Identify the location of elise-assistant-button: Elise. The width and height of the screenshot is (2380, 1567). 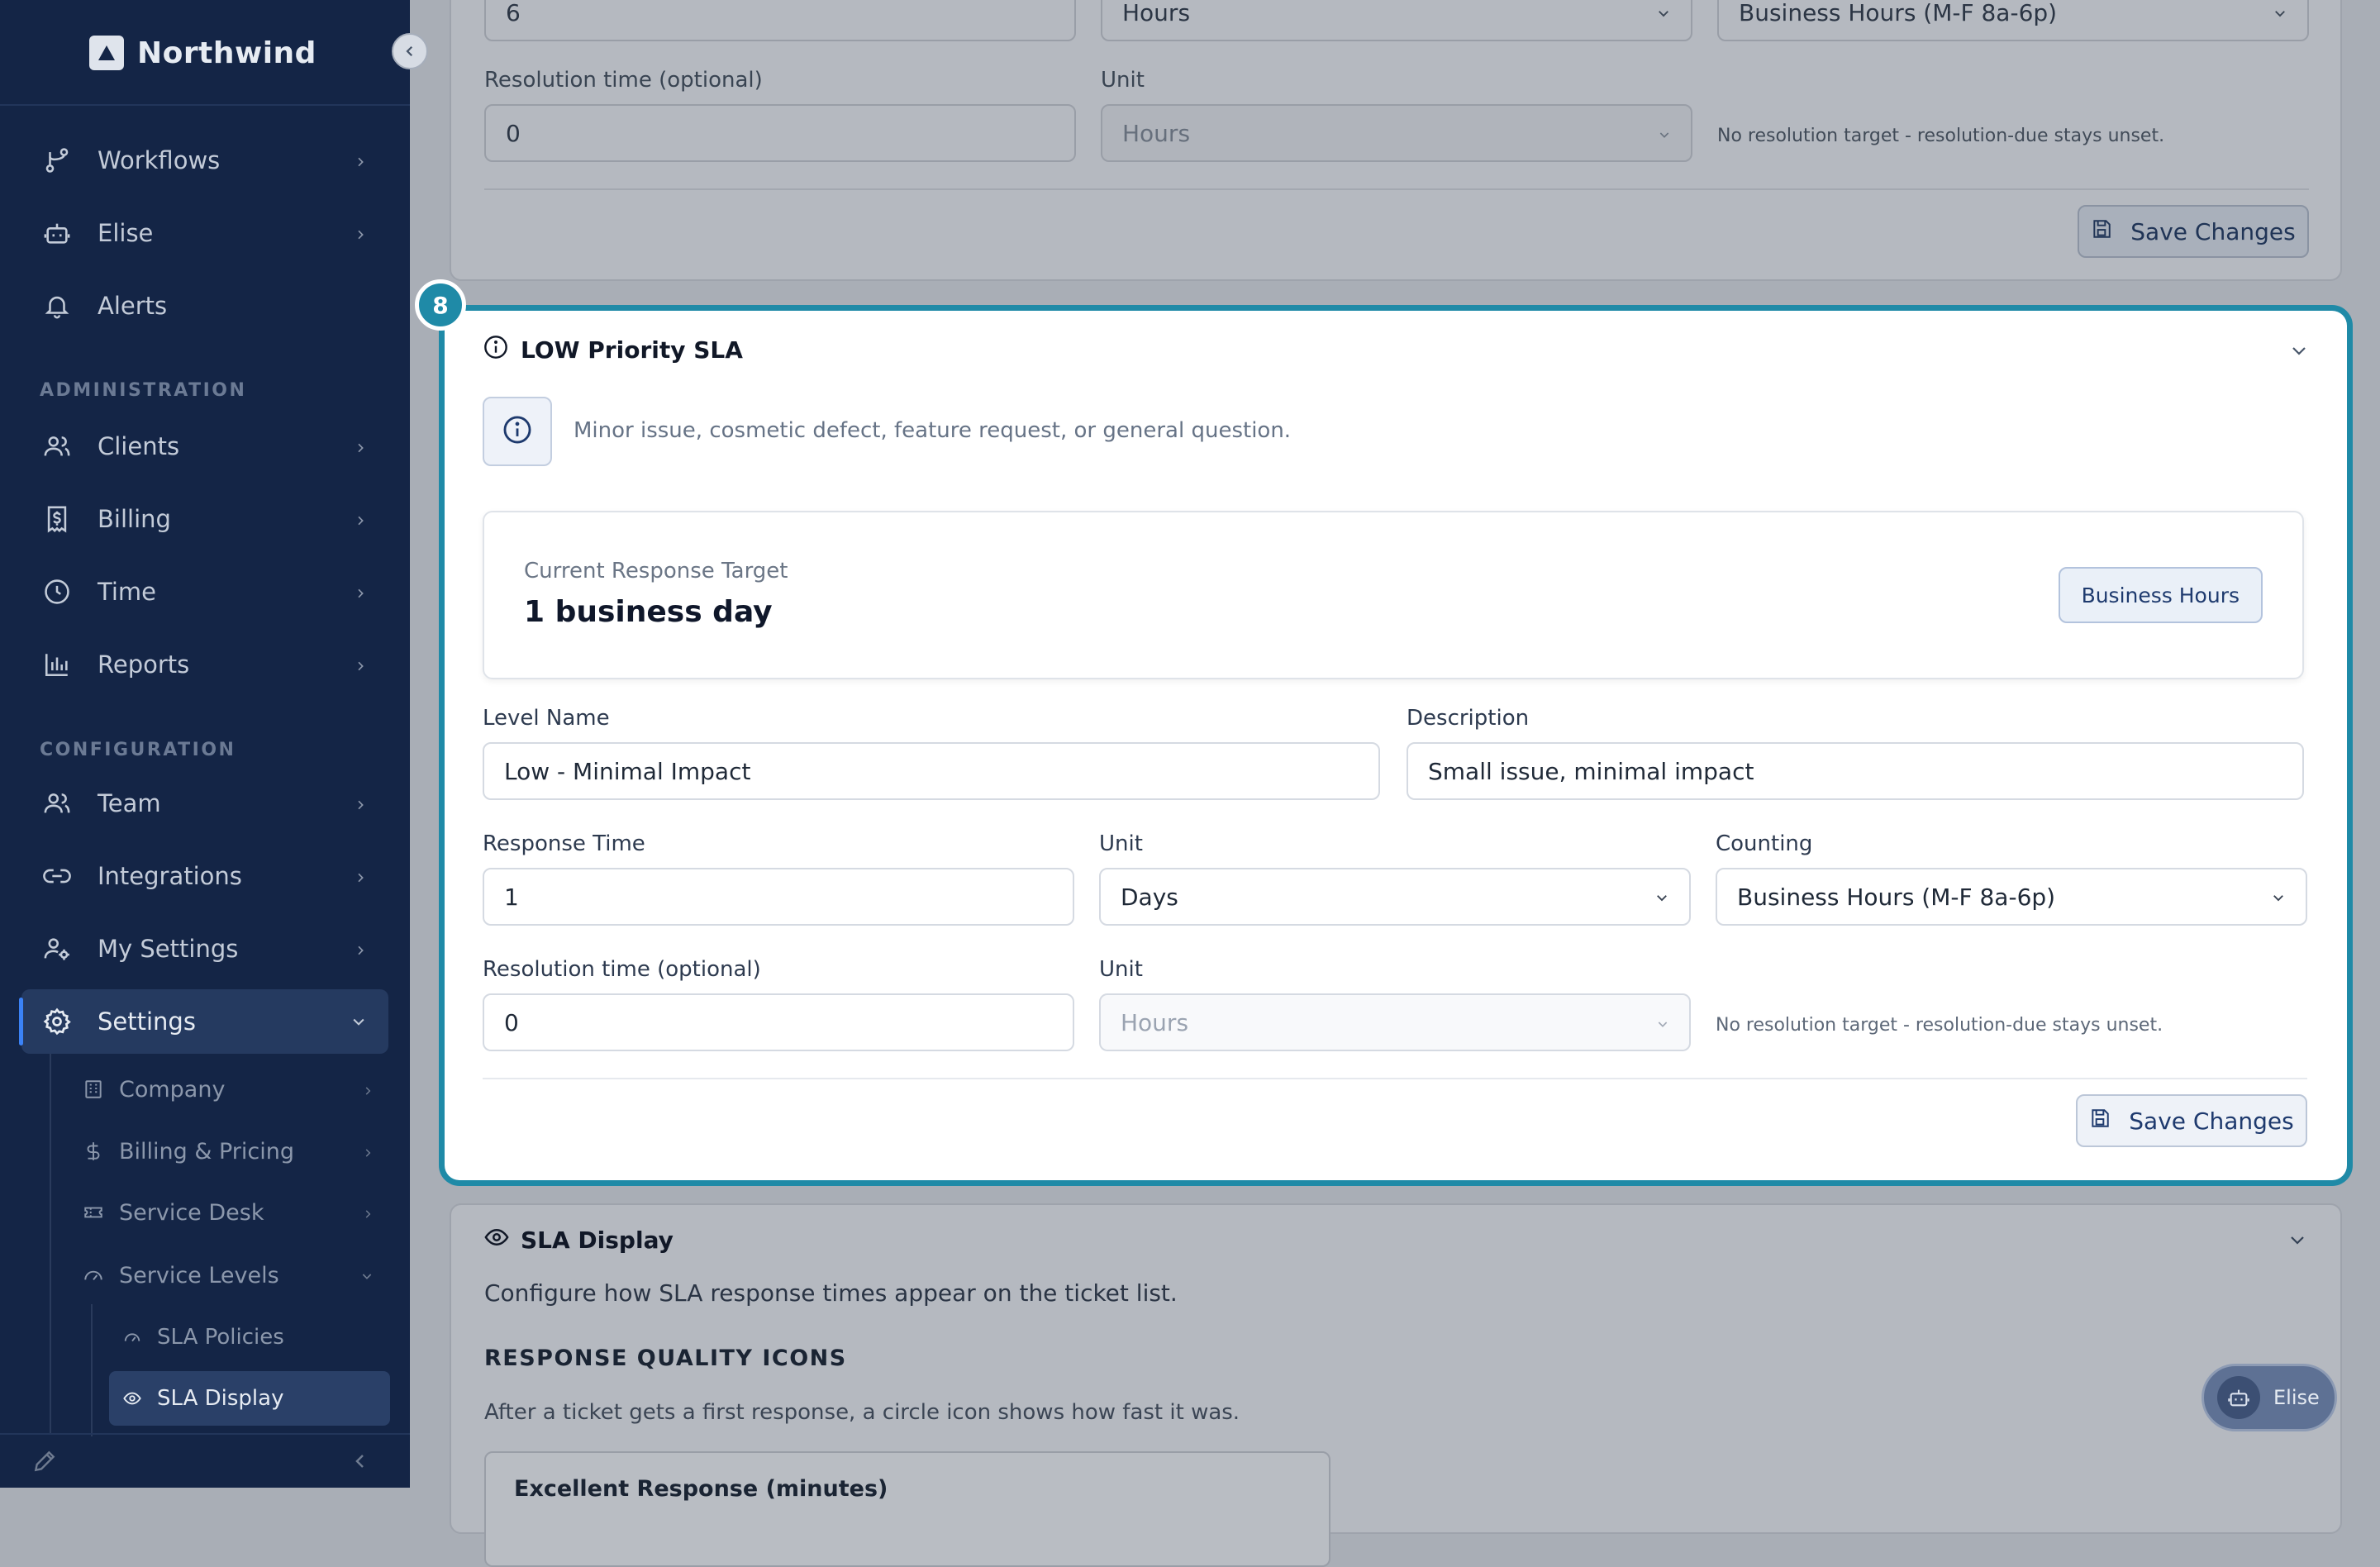
(2269, 1397).